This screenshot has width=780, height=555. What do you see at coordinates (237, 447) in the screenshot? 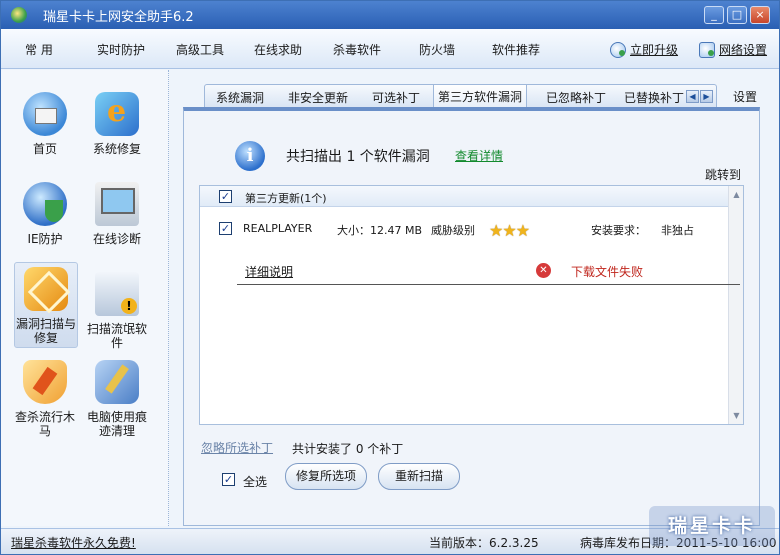
I see `ignore-selected-link: 忽略所选补丁` at bounding box center [237, 447].